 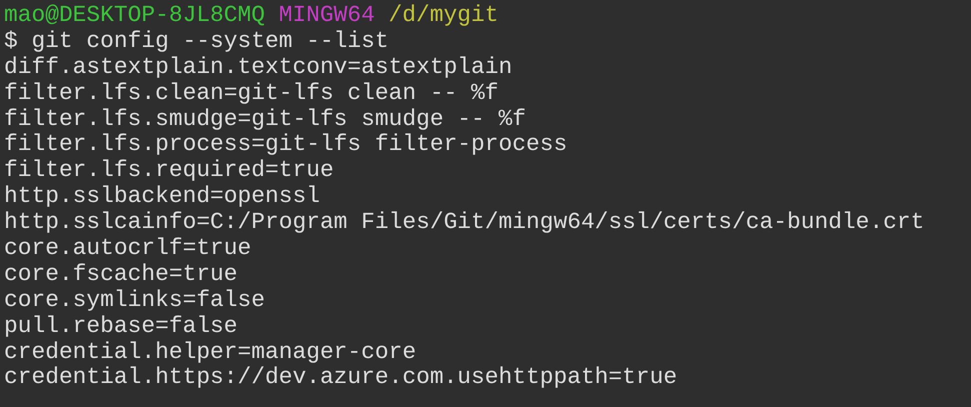 What do you see at coordinates (121, 275) in the screenshot?
I see `output-line: core.fscache=true` at bounding box center [121, 275].